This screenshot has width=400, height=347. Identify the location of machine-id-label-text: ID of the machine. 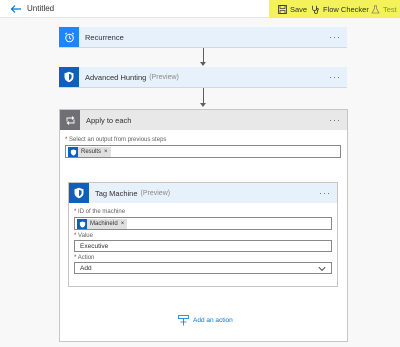
(102, 212).